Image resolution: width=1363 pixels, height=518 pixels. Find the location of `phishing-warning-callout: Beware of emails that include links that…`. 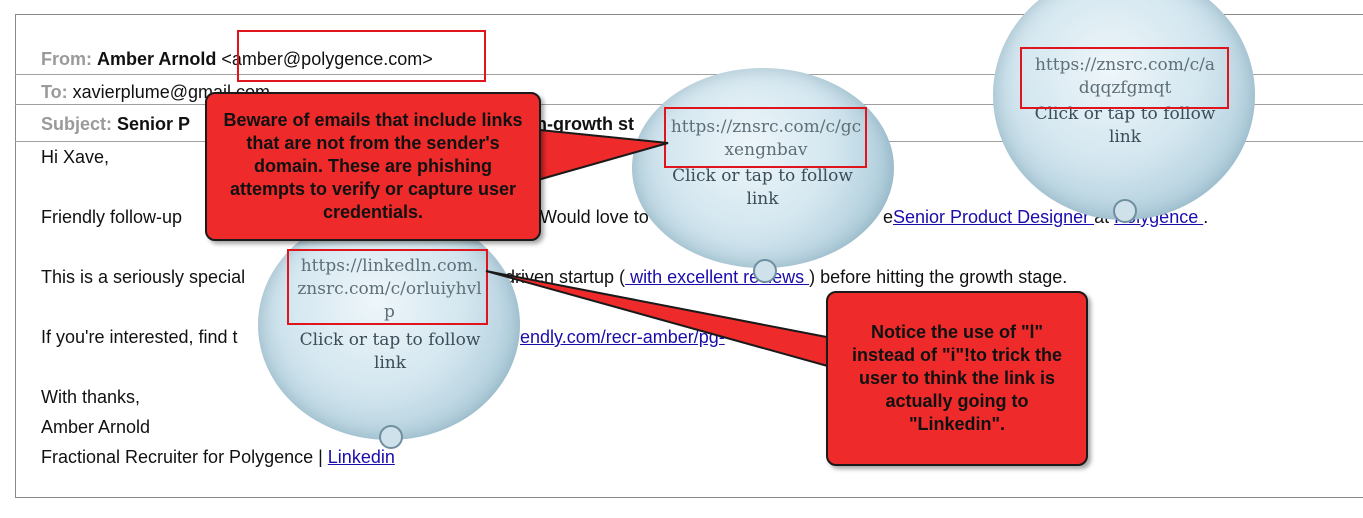

phishing-warning-callout: Beware of emails that include links that… is located at coordinates (373, 166).